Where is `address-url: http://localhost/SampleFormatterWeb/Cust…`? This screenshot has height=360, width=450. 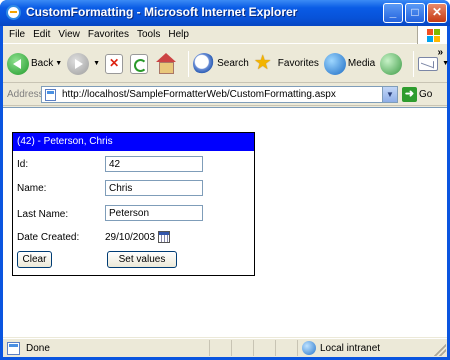
address-url: http://localhost/SampleFormatterWeb/Cust… is located at coordinates (199, 94).